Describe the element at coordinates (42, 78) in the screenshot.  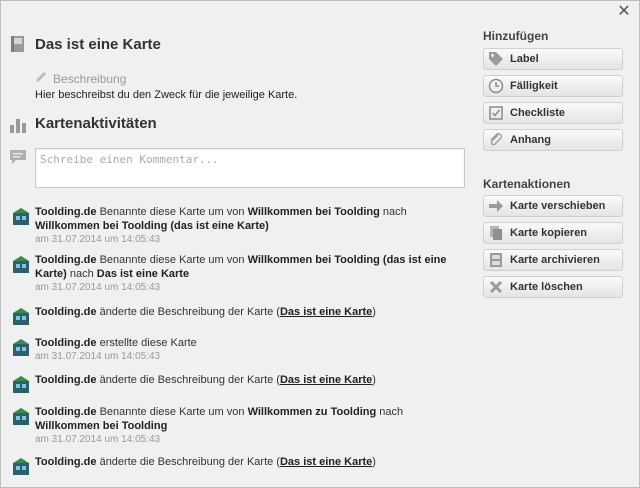
I see `pencil-icon` at that location.